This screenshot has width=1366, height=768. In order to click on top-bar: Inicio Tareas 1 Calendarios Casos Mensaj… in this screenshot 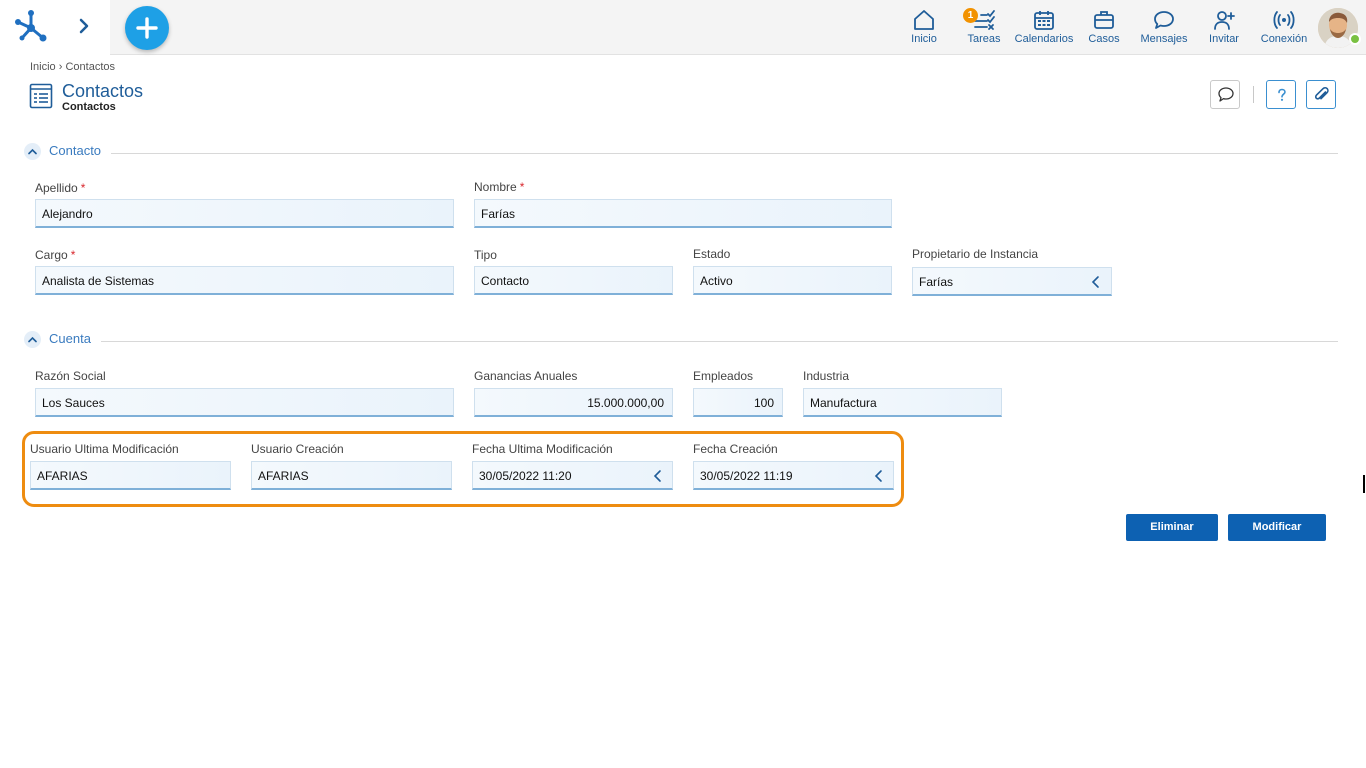, I will do `click(683, 27)`.